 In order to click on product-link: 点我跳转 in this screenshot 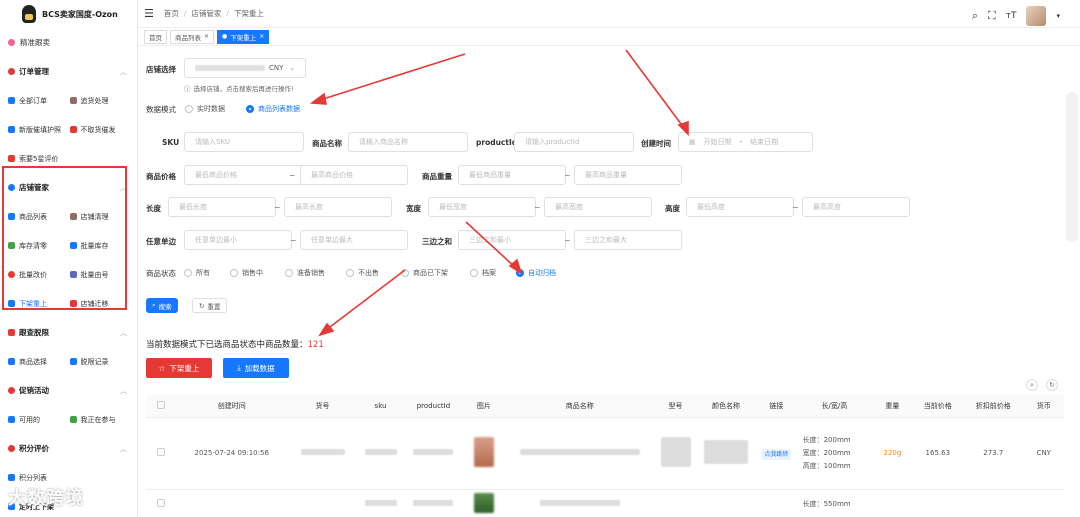, I will do `click(776, 454)`.